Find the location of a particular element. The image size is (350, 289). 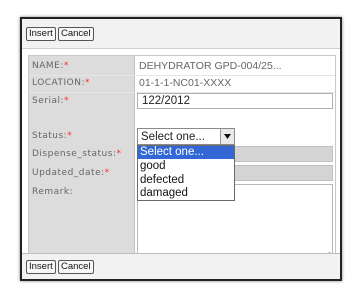

serial-input-value: 122/2012 is located at coordinates (166, 101).